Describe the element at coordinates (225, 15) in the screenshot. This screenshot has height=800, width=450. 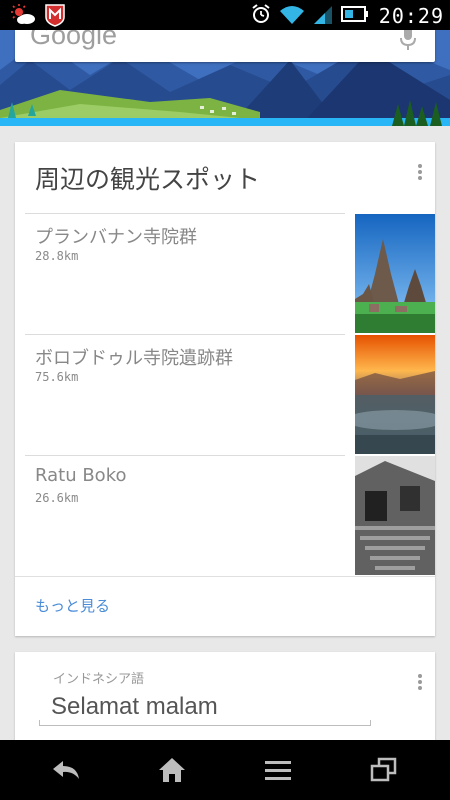
I see `status-bar: 20:29` at that location.